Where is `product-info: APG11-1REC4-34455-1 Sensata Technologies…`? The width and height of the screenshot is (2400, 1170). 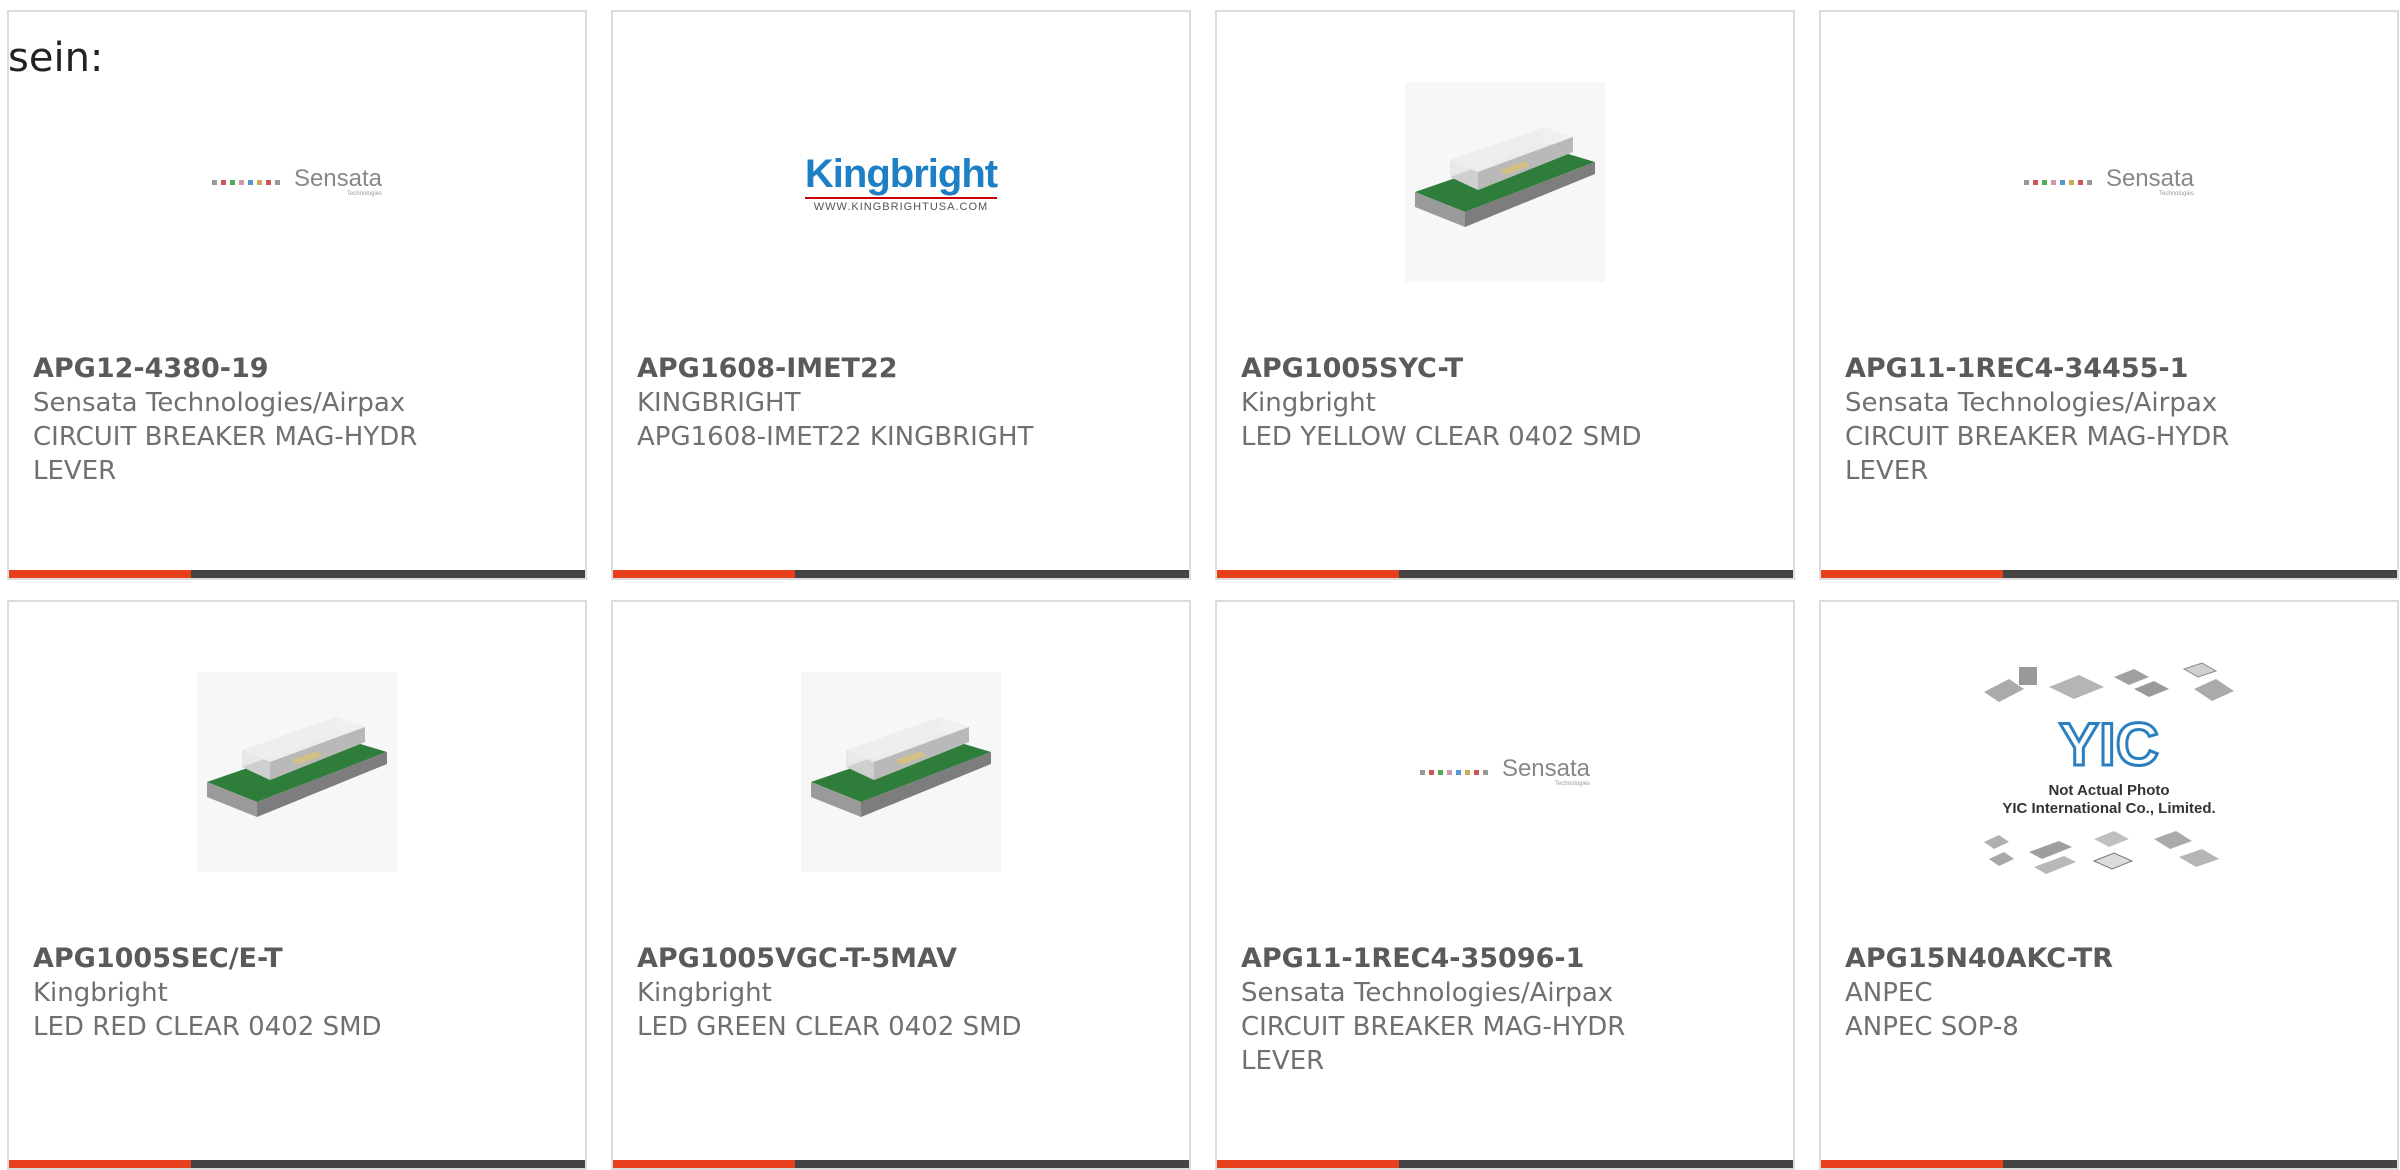 product-info: APG11-1REC4-34455-1 Sensata Technologies… is located at coordinates (2111, 420).